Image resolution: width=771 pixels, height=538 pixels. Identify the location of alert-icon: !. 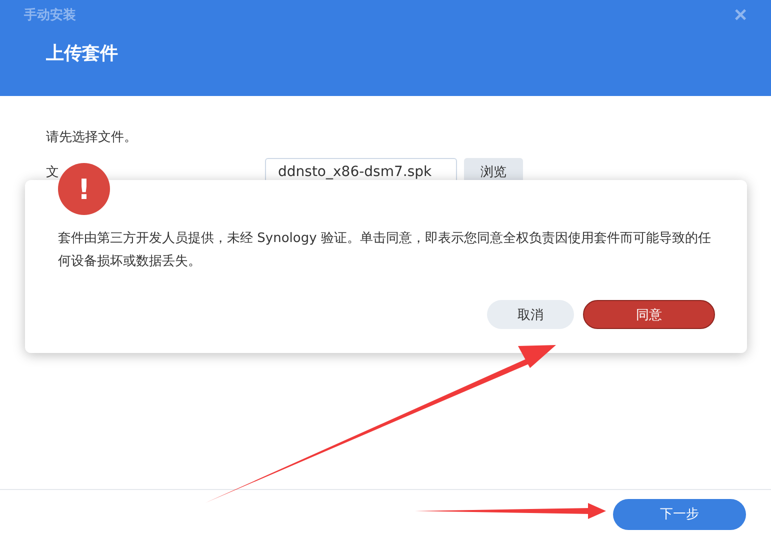
(84, 189).